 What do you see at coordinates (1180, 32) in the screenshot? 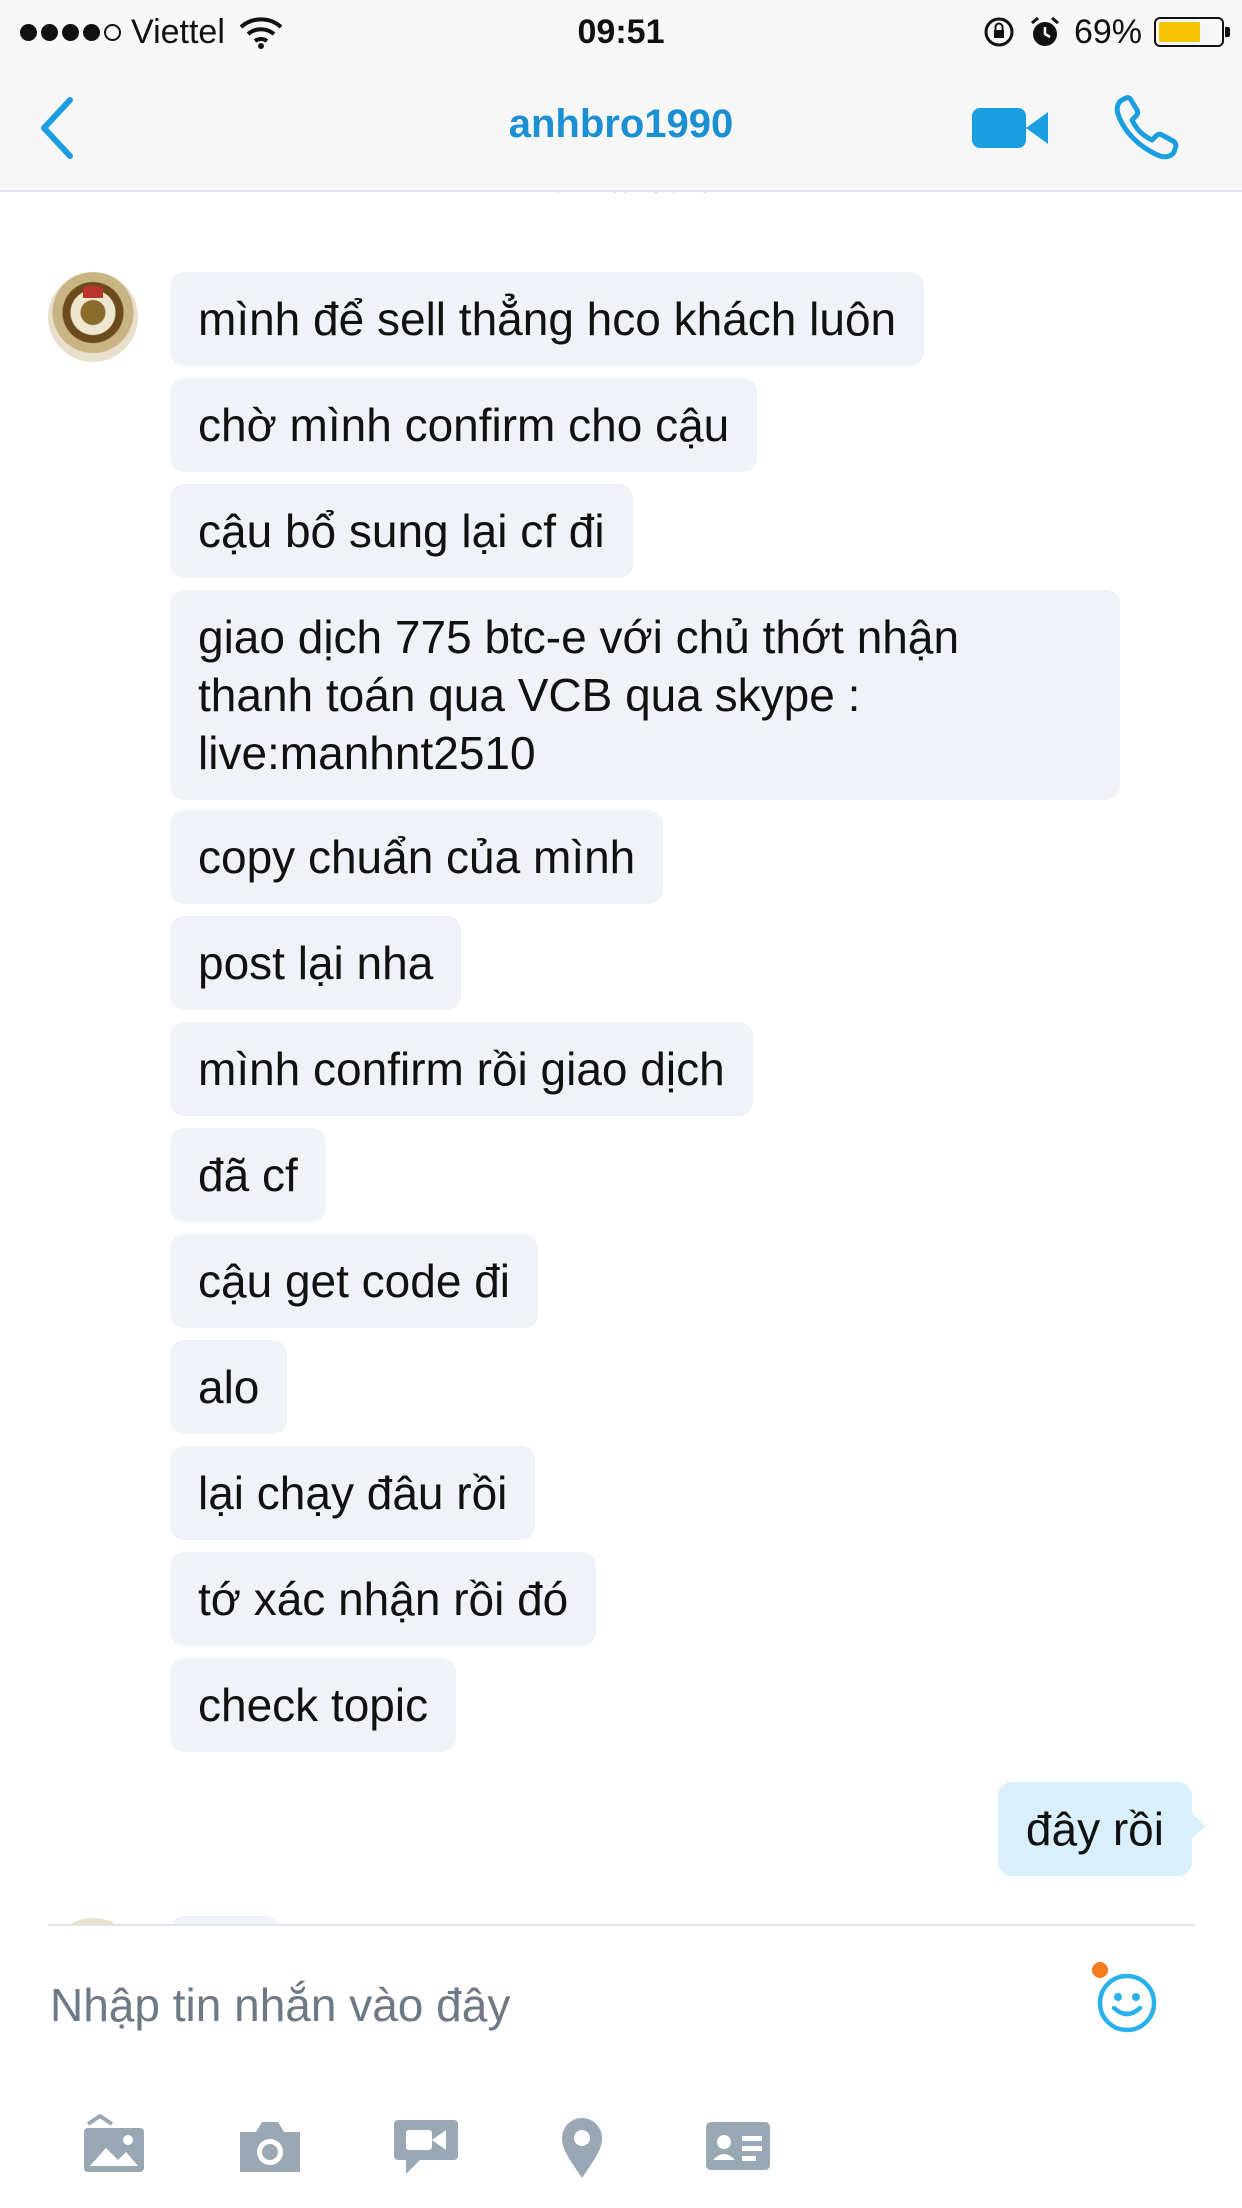
I see `battery-fill` at bounding box center [1180, 32].